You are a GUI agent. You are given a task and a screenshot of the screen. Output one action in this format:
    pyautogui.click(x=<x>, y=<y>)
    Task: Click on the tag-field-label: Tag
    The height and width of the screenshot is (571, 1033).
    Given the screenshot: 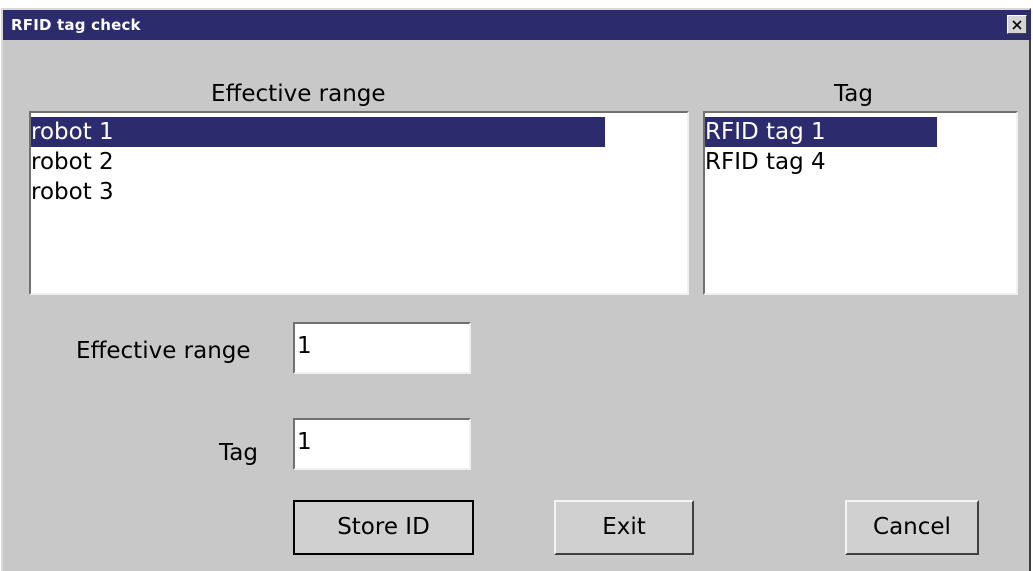 What is the action you would take?
    pyautogui.click(x=238, y=453)
    